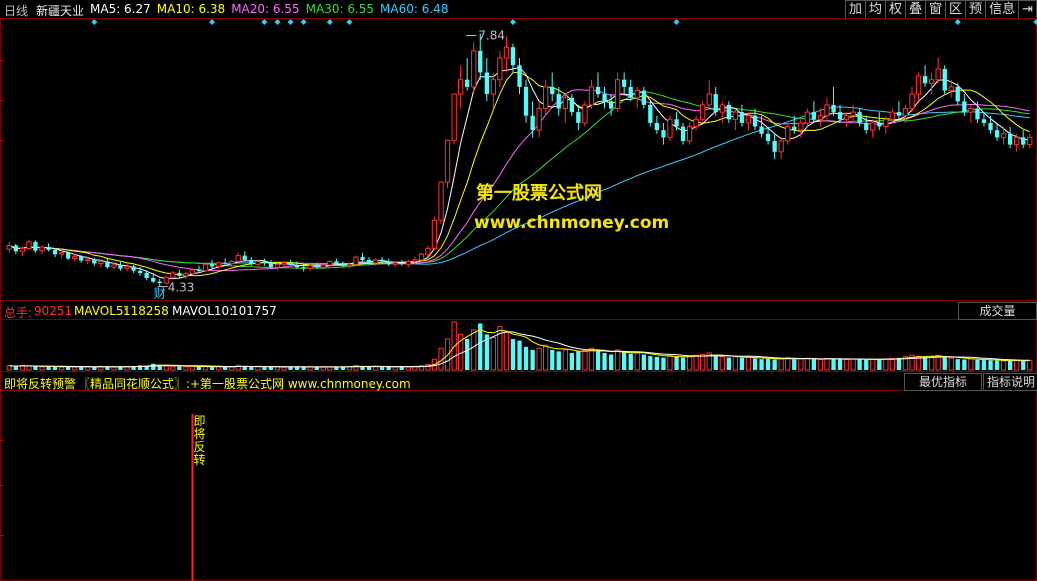  Describe the element at coordinates (40, 383) in the screenshot. I see `indicator-name: 即将反转预警` at that location.